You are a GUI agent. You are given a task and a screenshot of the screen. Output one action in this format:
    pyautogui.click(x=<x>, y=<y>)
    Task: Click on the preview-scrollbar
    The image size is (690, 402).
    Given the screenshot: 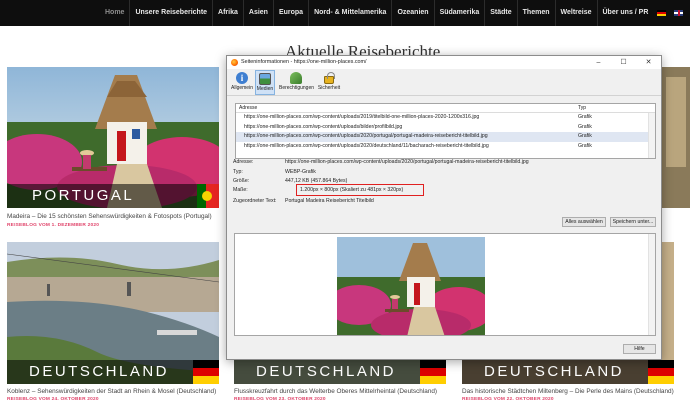 What is the action you would take?
    pyautogui.click(x=651, y=284)
    